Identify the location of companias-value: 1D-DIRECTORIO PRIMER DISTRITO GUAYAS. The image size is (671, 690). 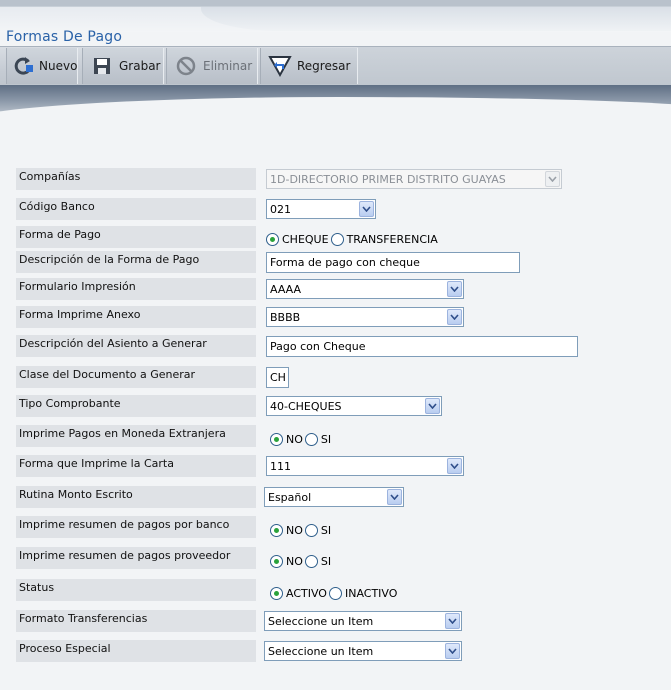
(388, 179).